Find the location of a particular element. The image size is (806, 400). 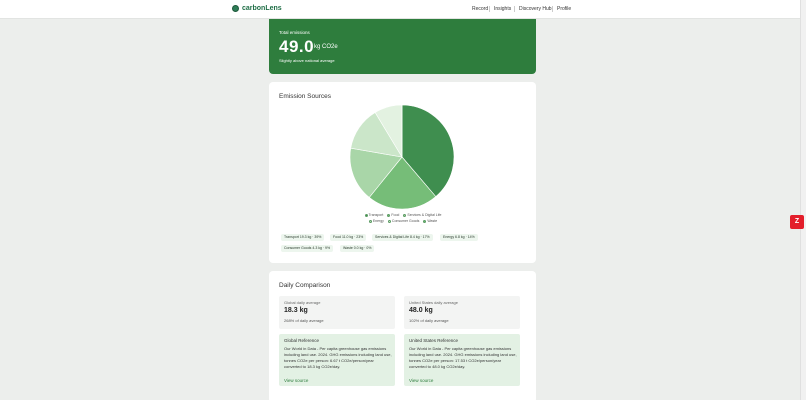

chip-transport: Transport 19.3 kg · 39% is located at coordinates (303, 237).